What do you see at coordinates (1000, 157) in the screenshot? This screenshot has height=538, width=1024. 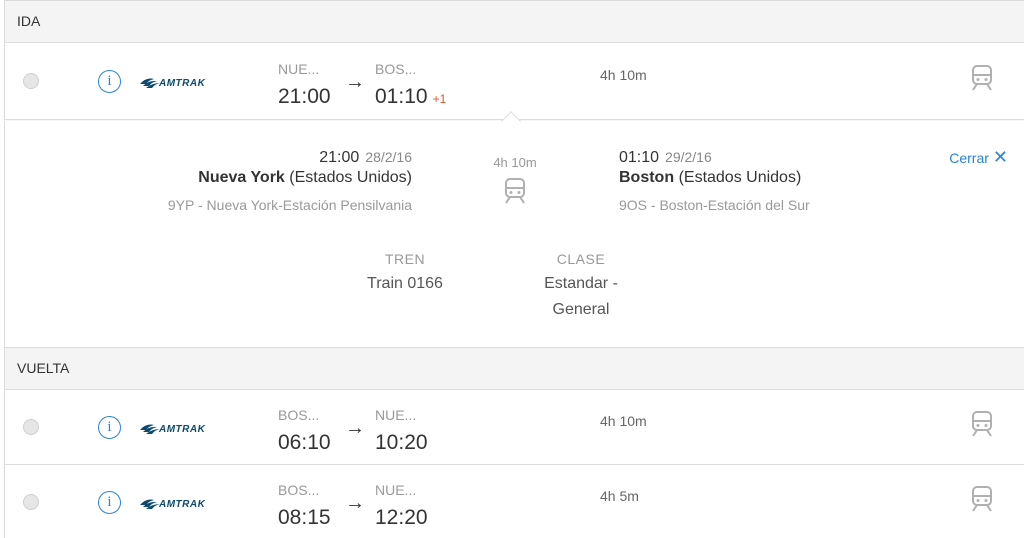 I see `close-icon: ✕` at bounding box center [1000, 157].